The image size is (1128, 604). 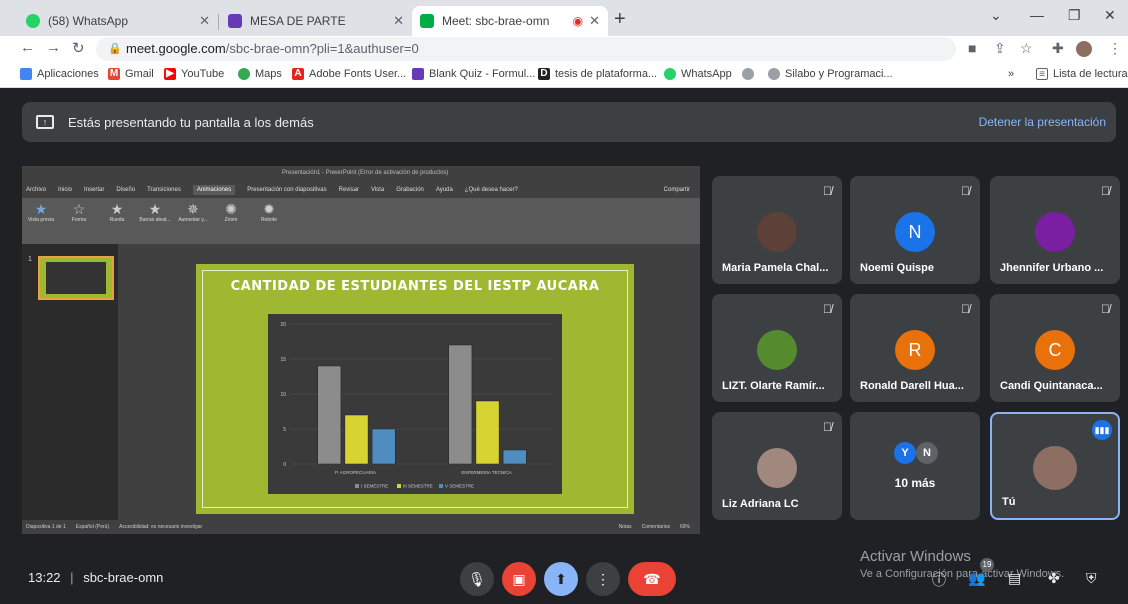 What do you see at coordinates (1082, 74) in the screenshot?
I see `reading-list: ≡ Lista de lectura` at bounding box center [1082, 74].